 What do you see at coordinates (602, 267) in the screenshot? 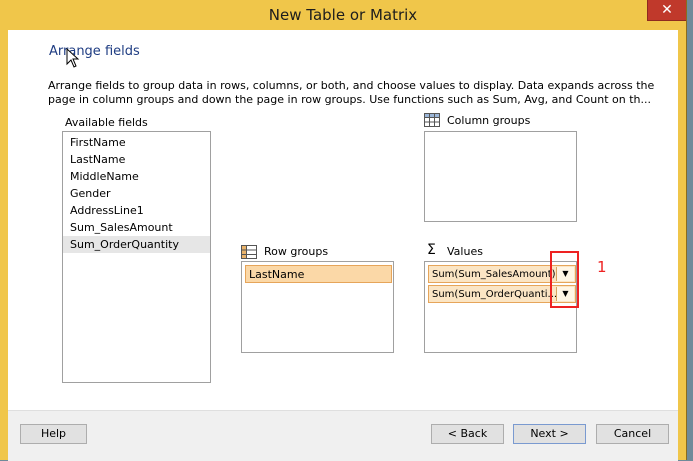
I see `annotation-number: 1` at bounding box center [602, 267].